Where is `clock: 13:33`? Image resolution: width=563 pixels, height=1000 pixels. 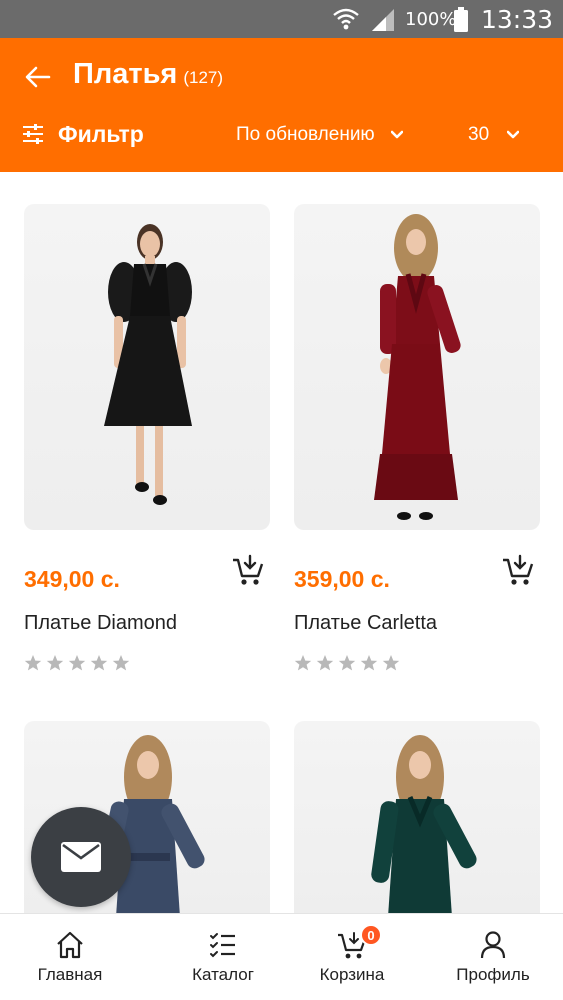 clock: 13:33 is located at coordinates (517, 19).